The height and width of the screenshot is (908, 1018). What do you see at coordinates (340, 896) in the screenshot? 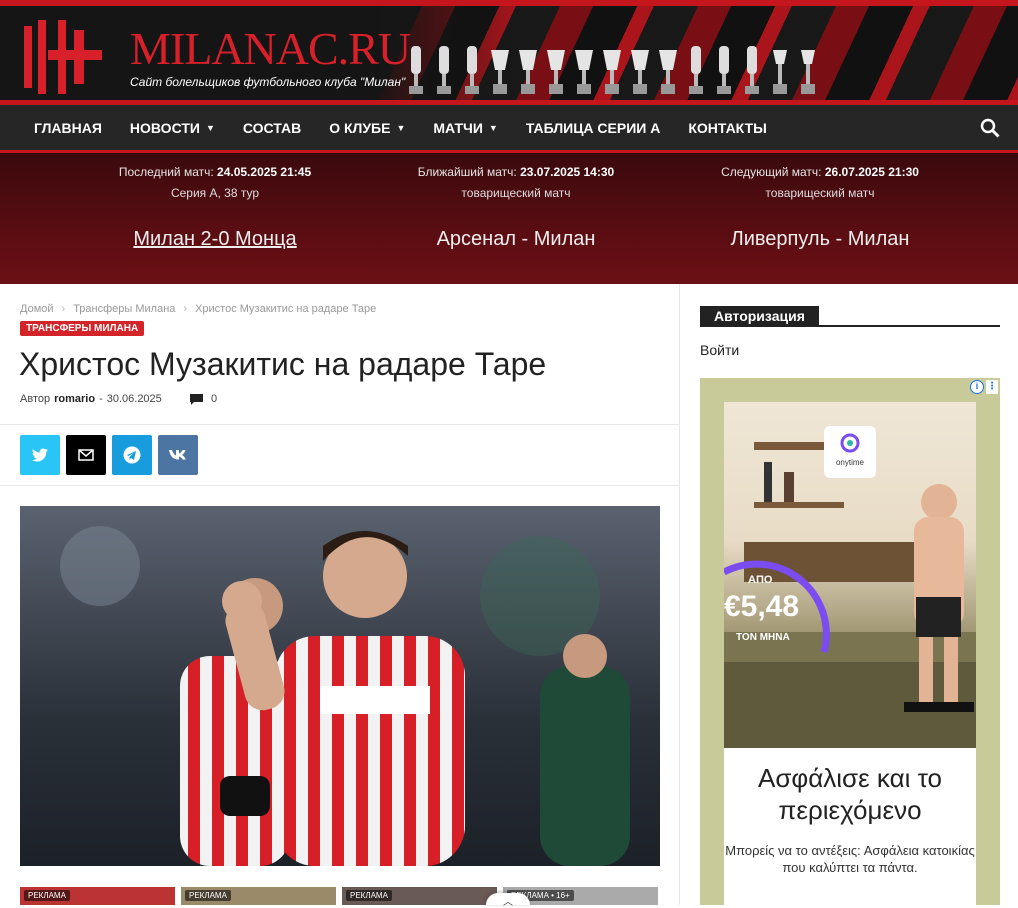
I see `promo-thumbnails: РЕКЛАМА РЕКЛАМА РЕКЛАМА РЕКЛАМА • 16+` at bounding box center [340, 896].